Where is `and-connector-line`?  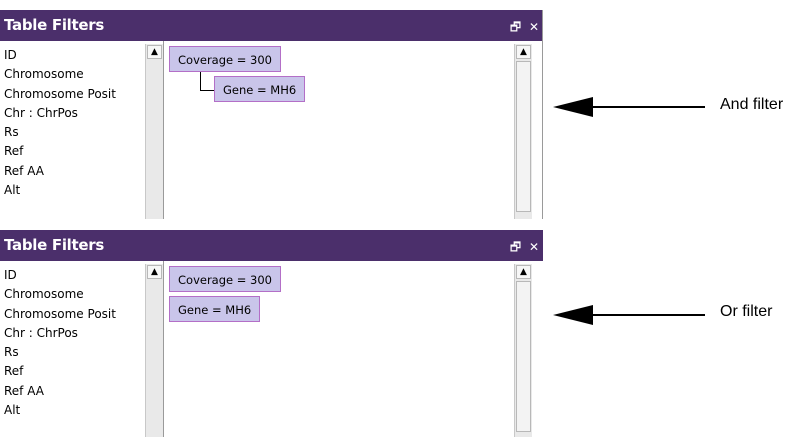
and-connector-line is located at coordinates (207, 81).